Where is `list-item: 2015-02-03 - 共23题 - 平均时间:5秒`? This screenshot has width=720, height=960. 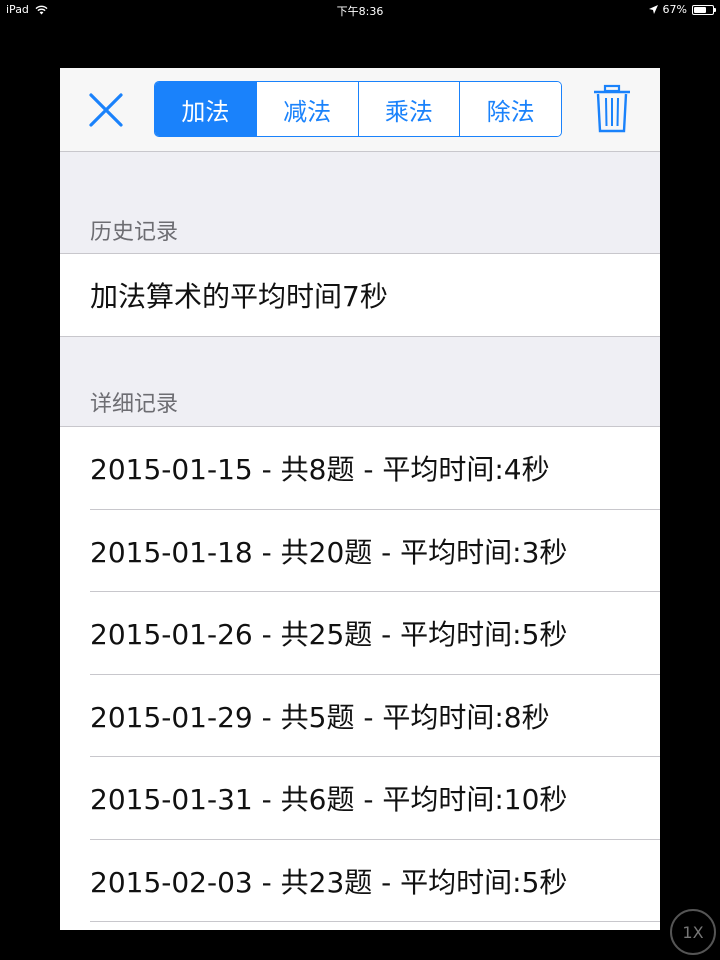 list-item: 2015-02-03 - 共23题 - 平均时间:5秒 is located at coordinates (360, 881).